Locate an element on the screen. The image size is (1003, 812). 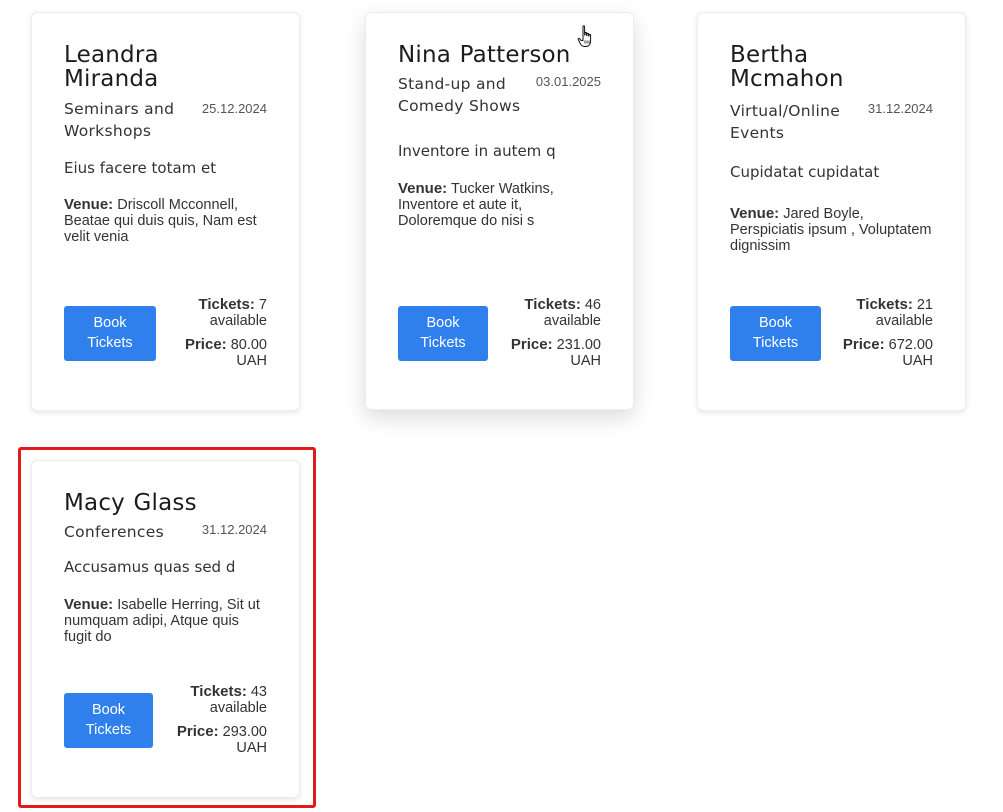
event-meta: Virtual/Online Events 31.12.2024 is located at coordinates (831, 122).